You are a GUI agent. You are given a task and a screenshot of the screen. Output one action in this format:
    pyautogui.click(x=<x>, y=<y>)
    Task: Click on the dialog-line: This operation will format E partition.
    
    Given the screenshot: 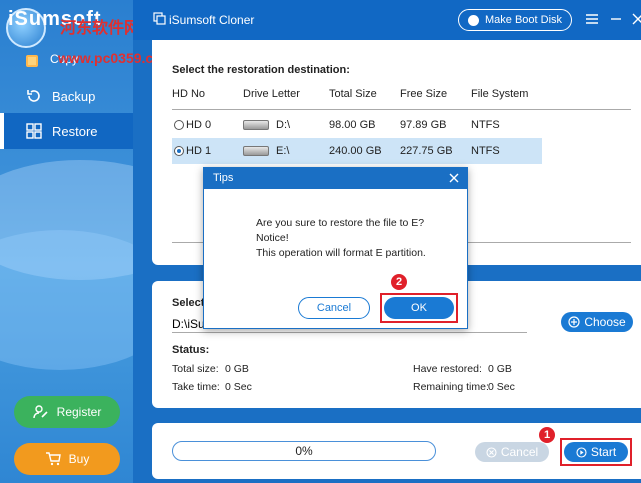 What is the action you would take?
    pyautogui.click(x=341, y=253)
    